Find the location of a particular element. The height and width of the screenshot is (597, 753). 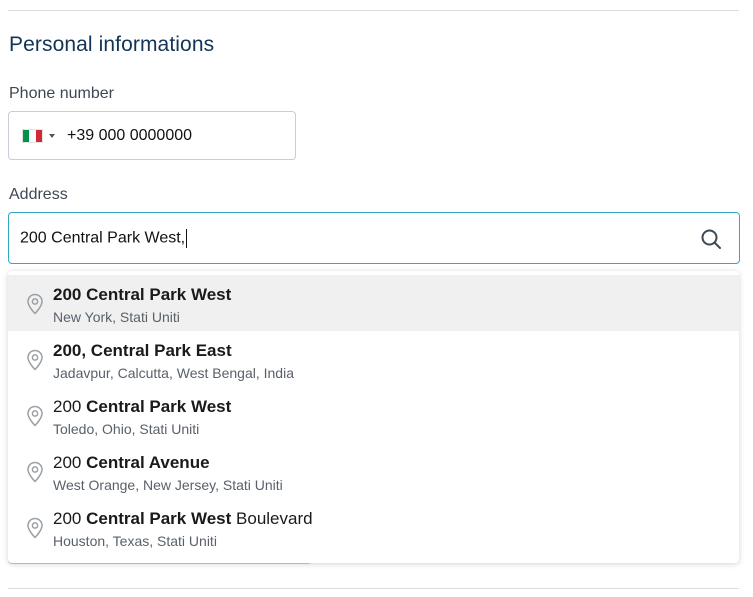

suggestion-secondary-text: Houston, Texas, Stati Uniti is located at coordinates (135, 541).